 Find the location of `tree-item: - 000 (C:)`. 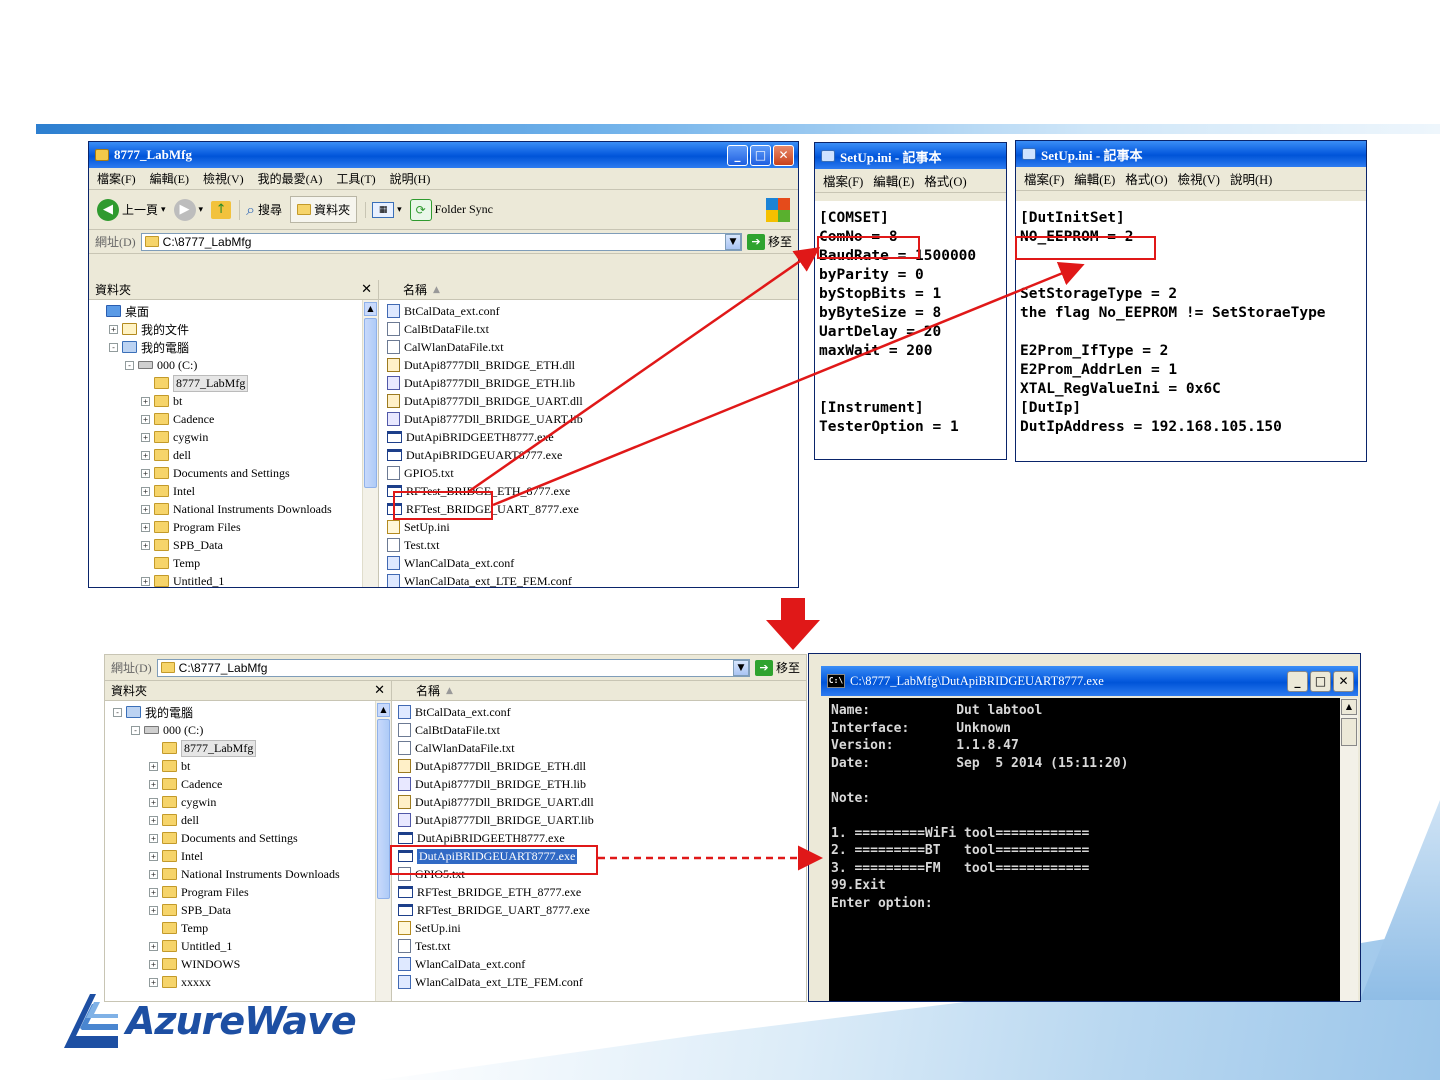

tree-item: - 000 (C:) is located at coordinates (248, 730).